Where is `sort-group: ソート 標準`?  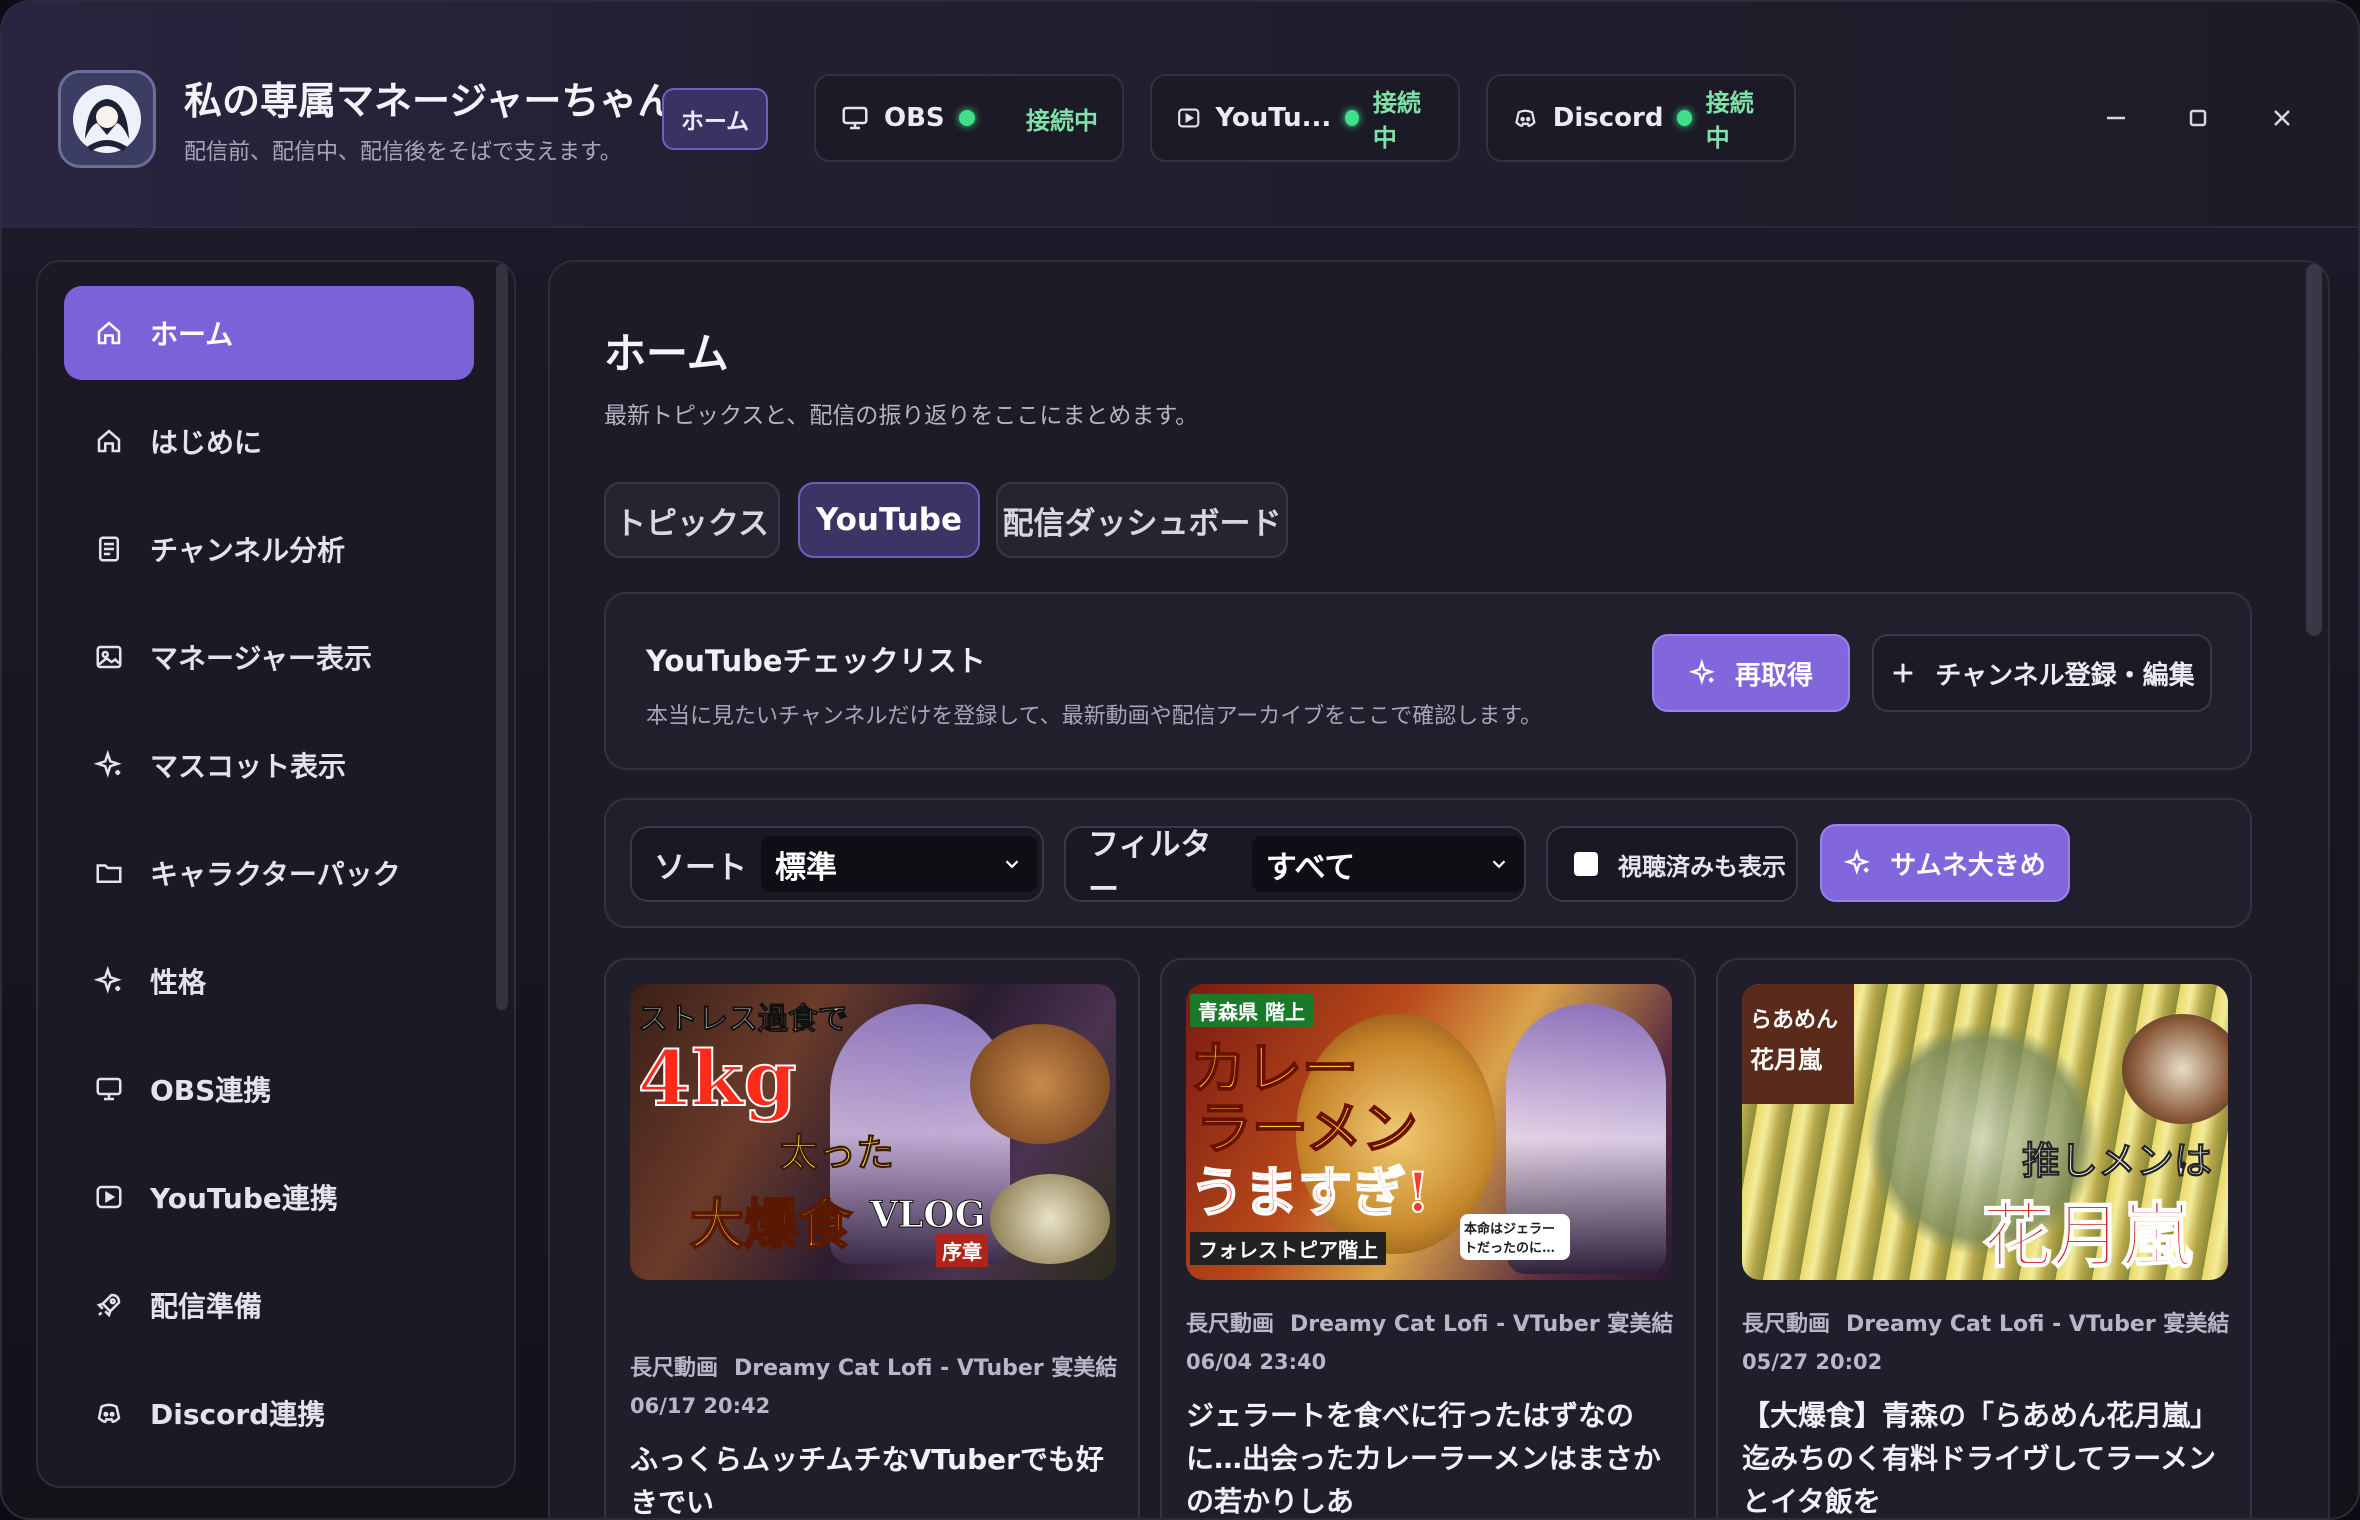 sort-group: ソート 標準 is located at coordinates (837, 864).